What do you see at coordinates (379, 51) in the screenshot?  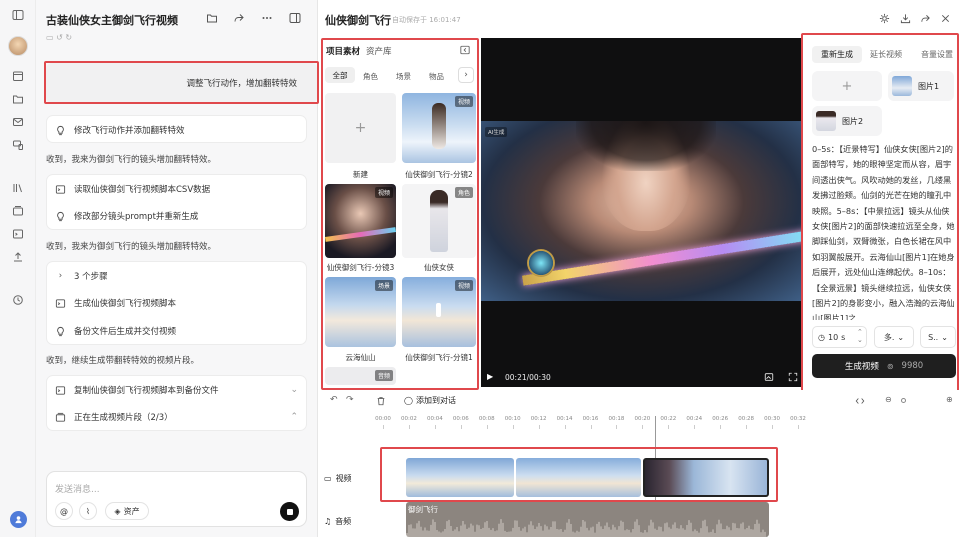 I see `tab-asset-library: 资产库` at bounding box center [379, 51].